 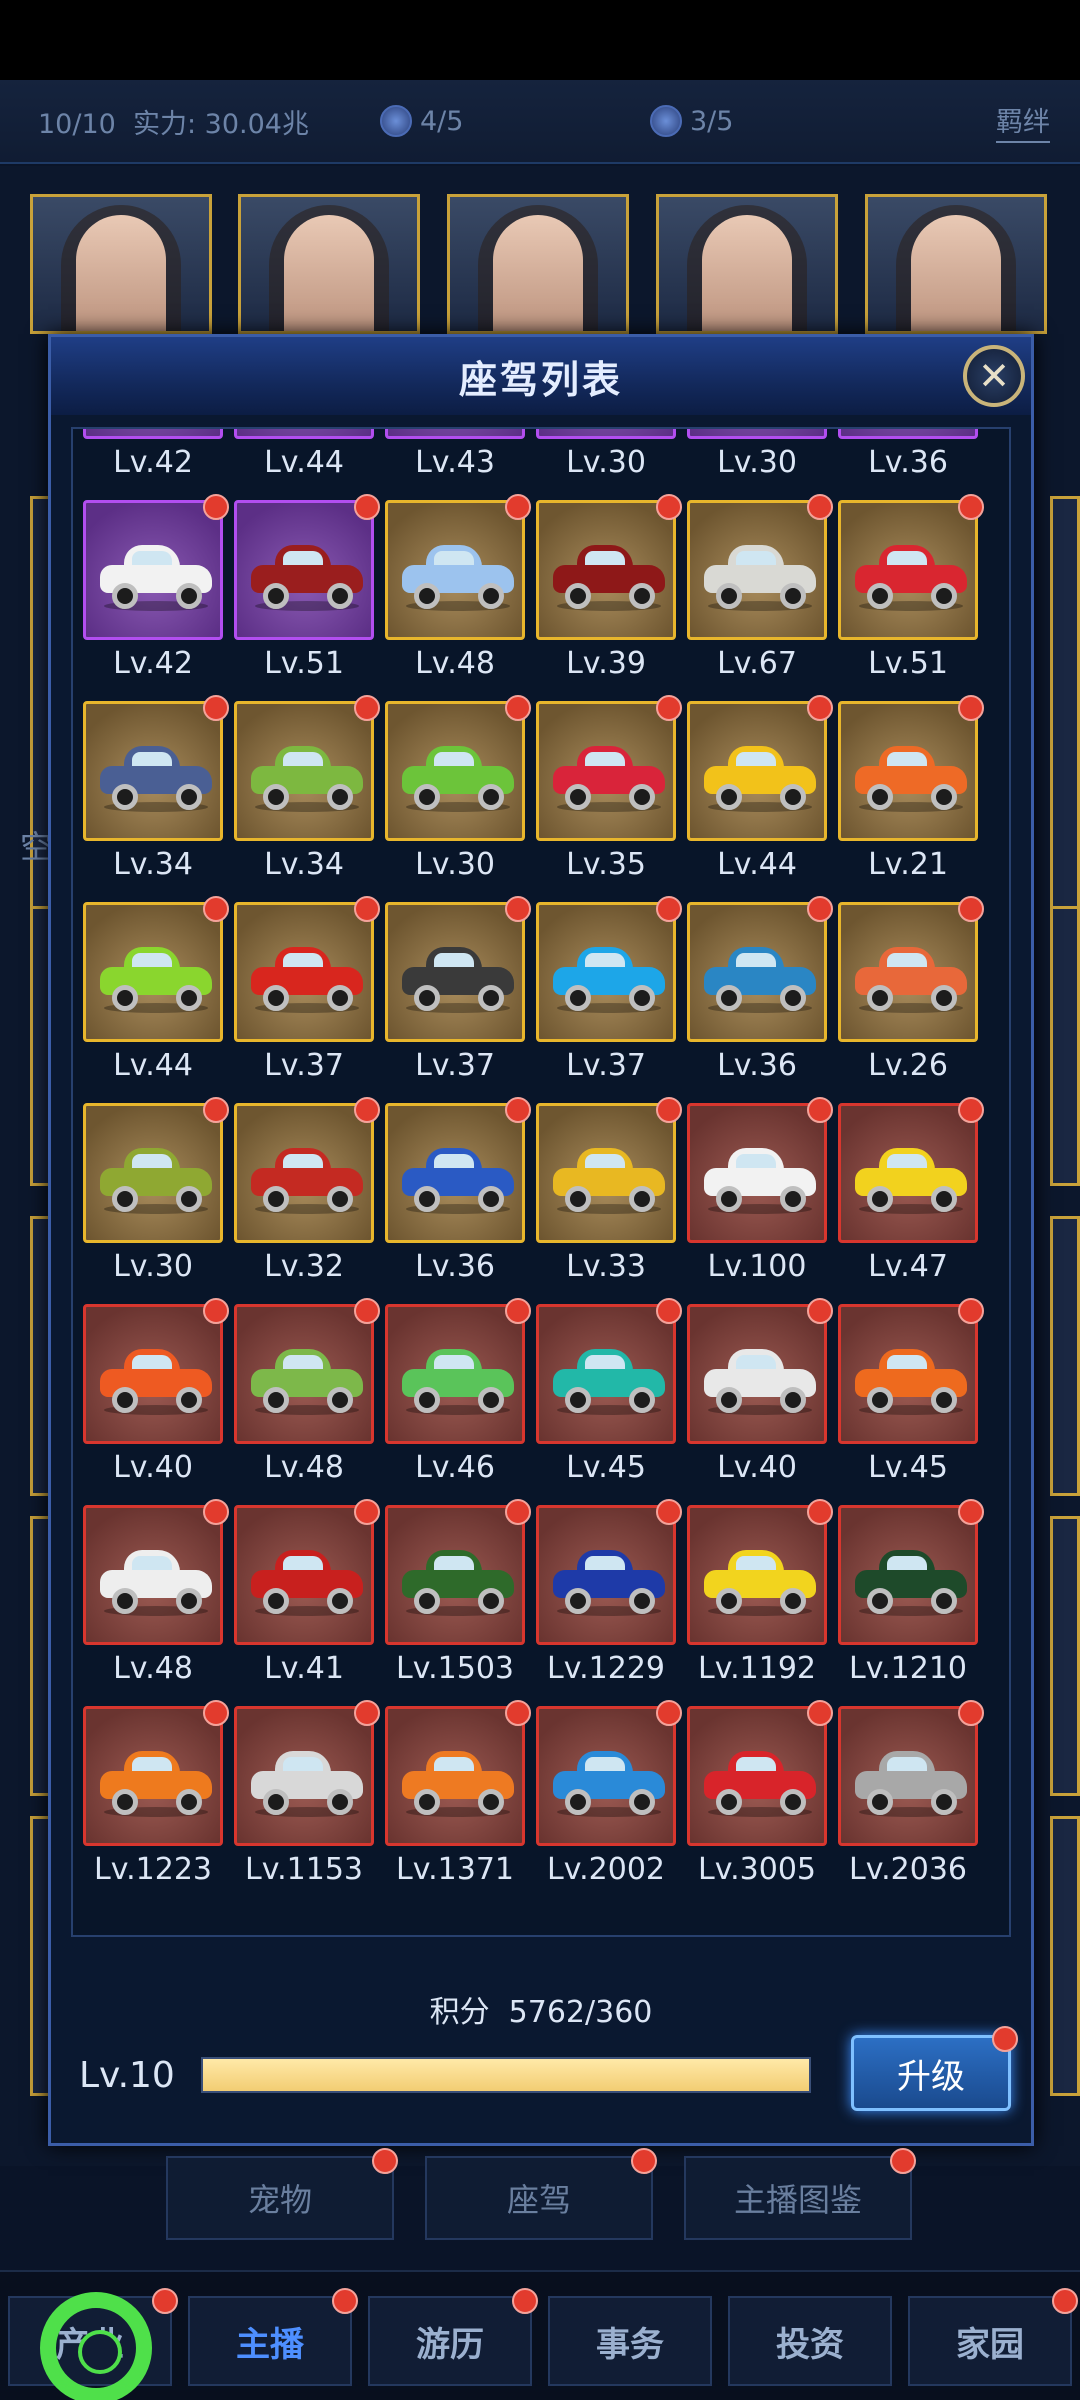 I want to click on vehicle-card: Lv.46, so click(x=458, y=1396).